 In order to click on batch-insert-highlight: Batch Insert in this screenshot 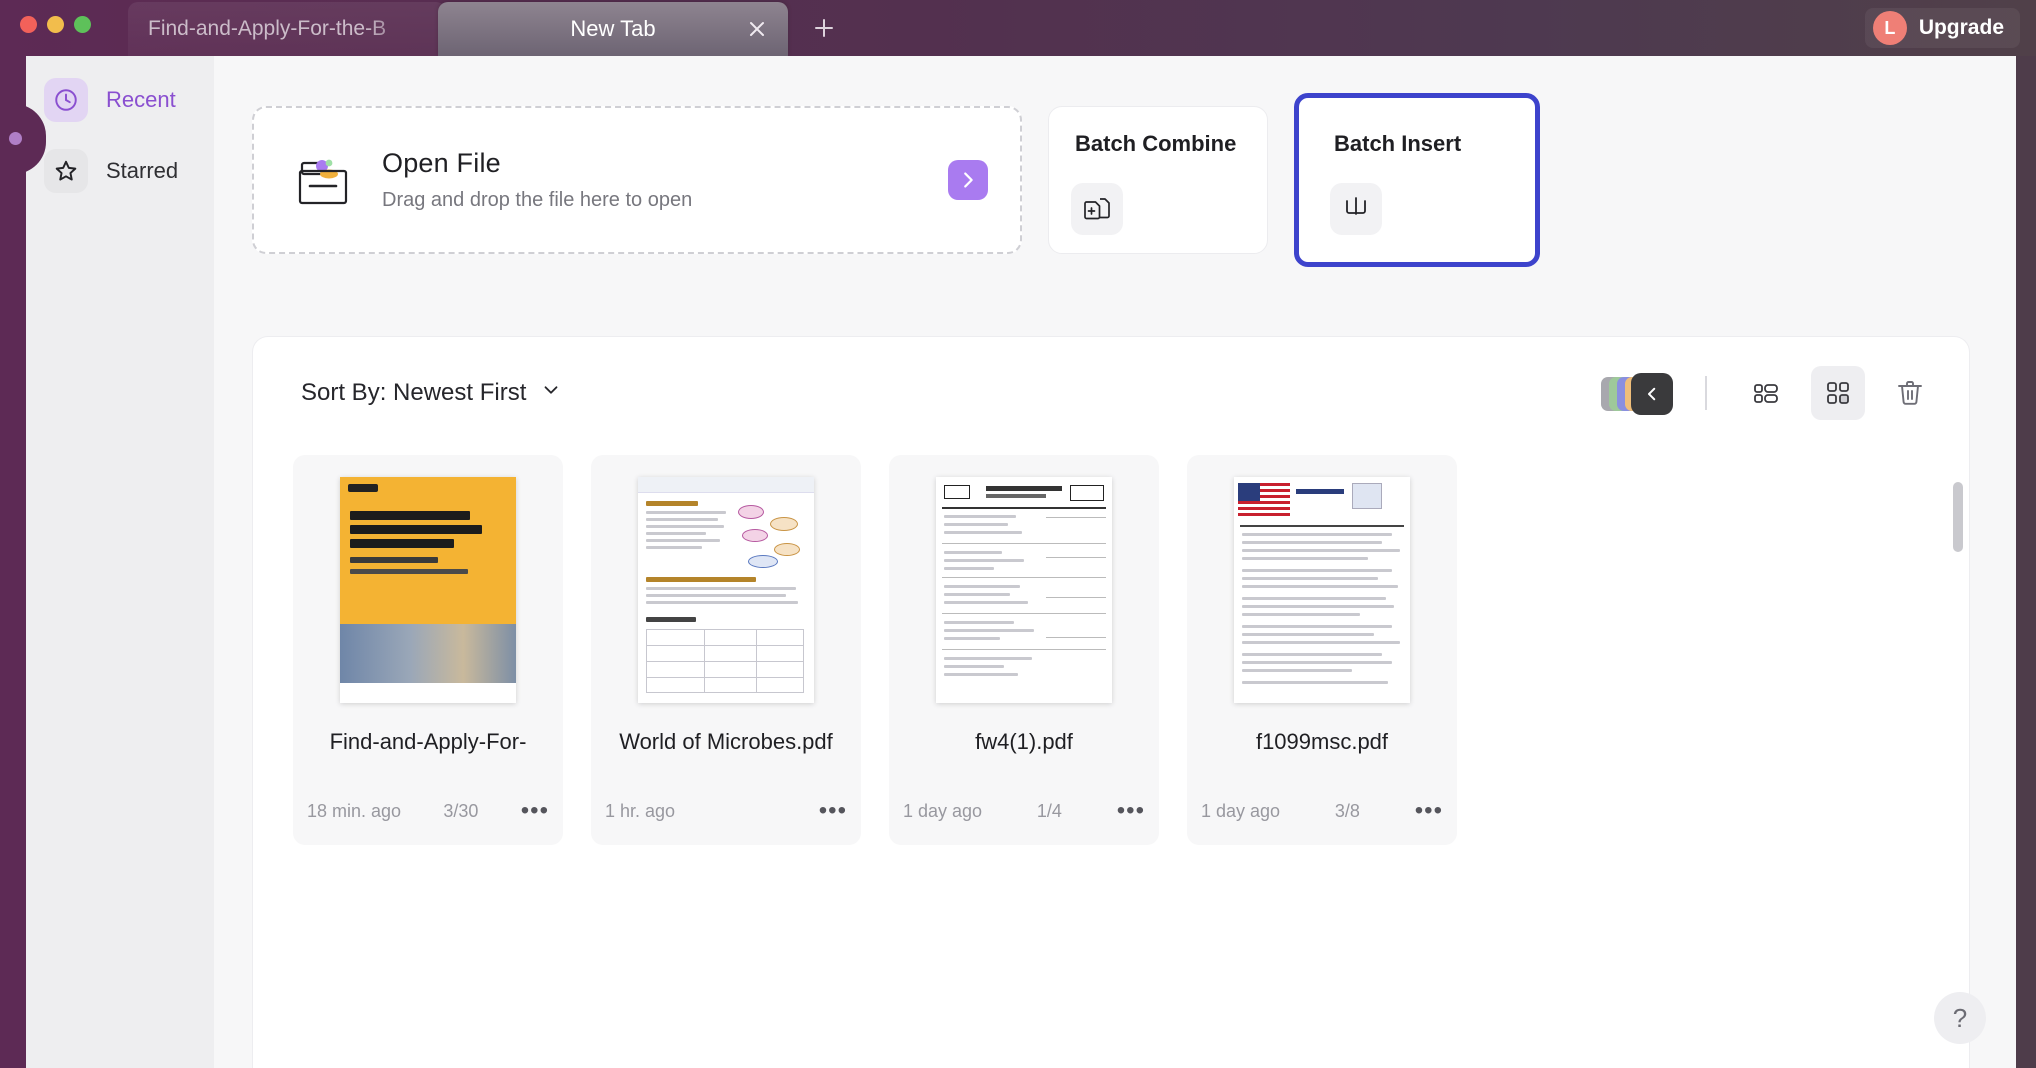, I will do `click(1417, 180)`.